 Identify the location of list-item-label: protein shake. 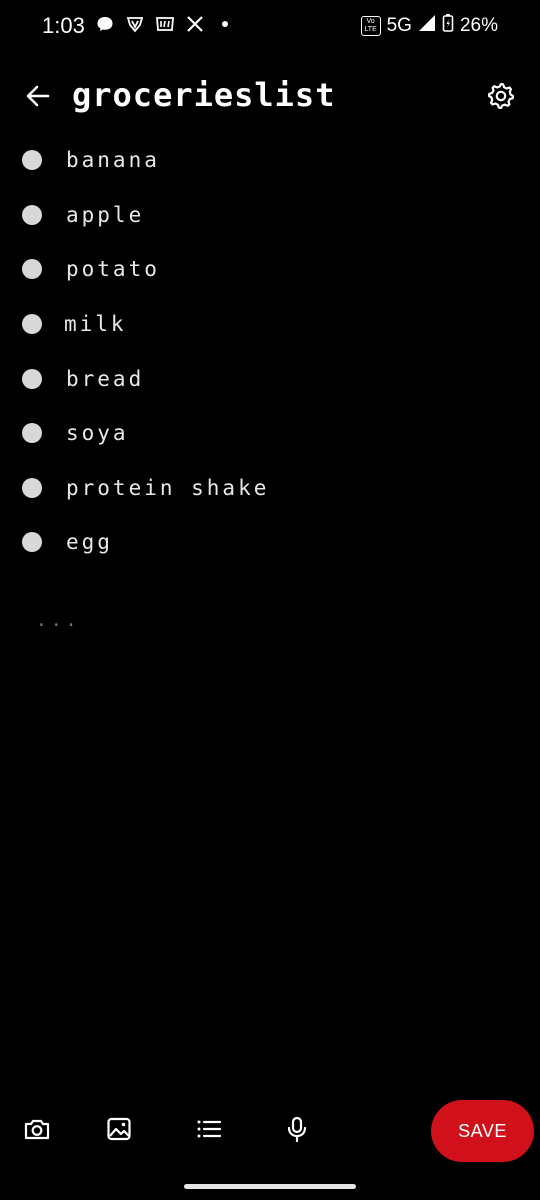
(167, 488).